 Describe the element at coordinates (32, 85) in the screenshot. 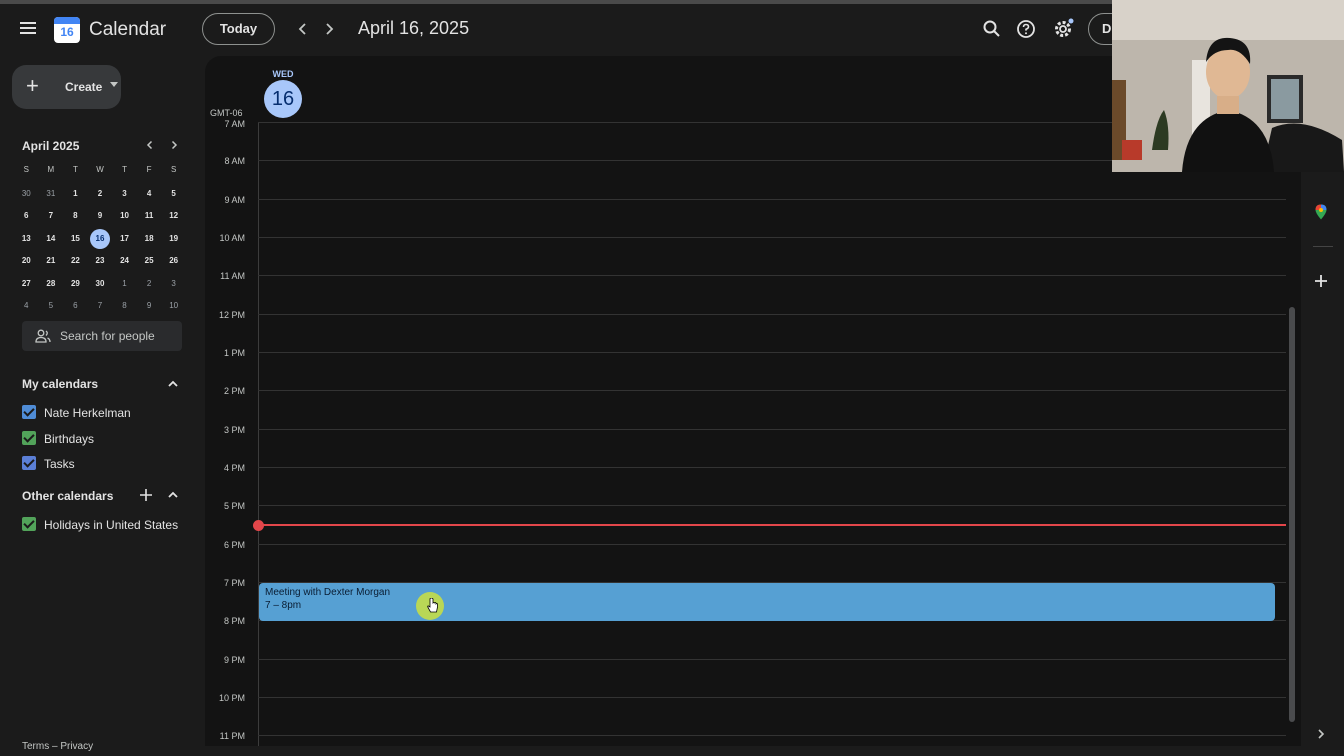

I see `plus-icon: +` at that location.